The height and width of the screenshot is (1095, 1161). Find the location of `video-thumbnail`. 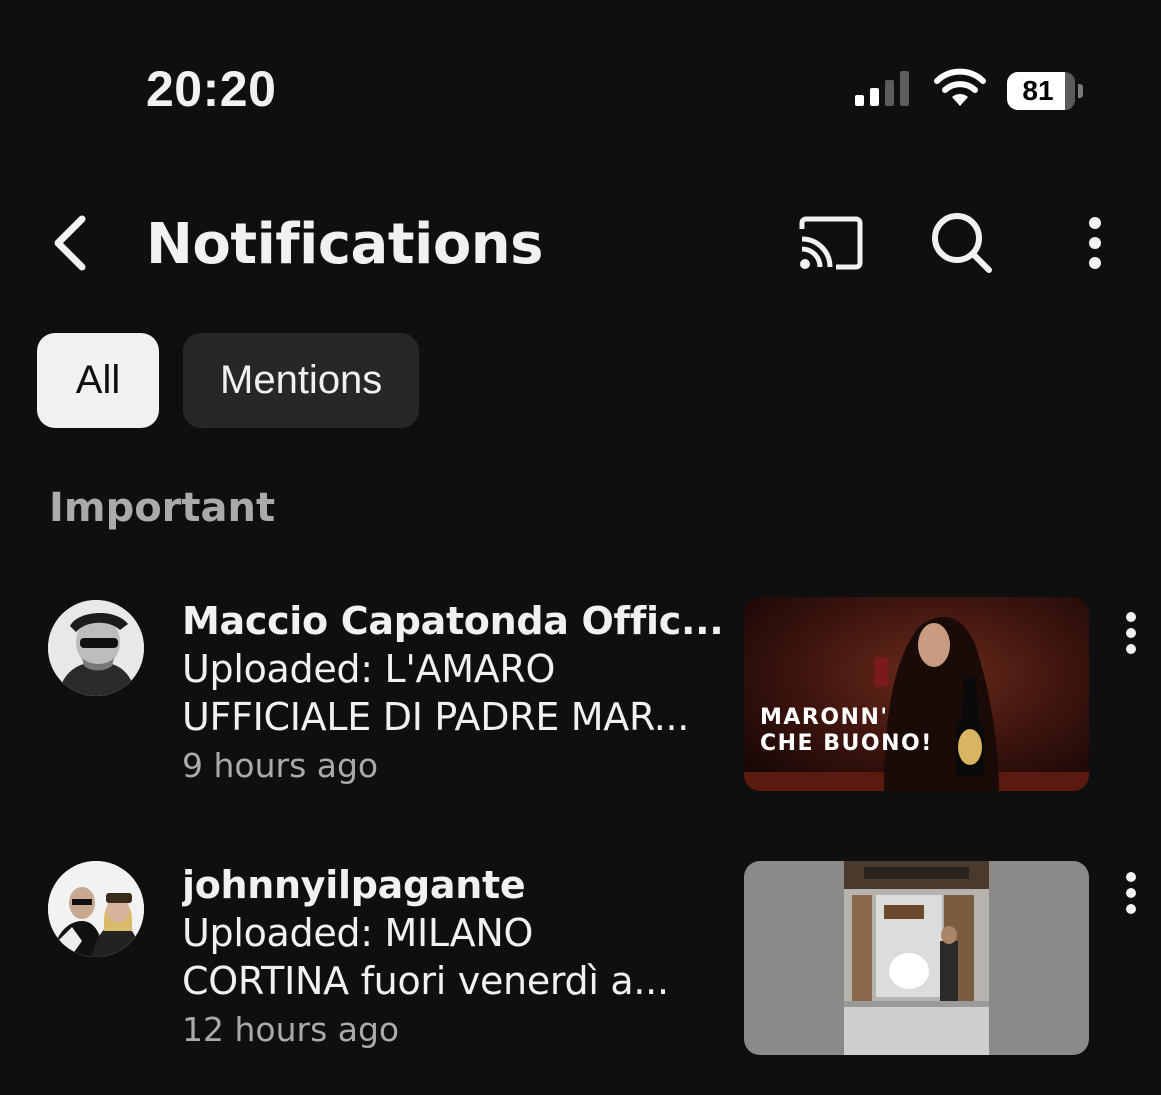

video-thumbnail is located at coordinates (916, 958).